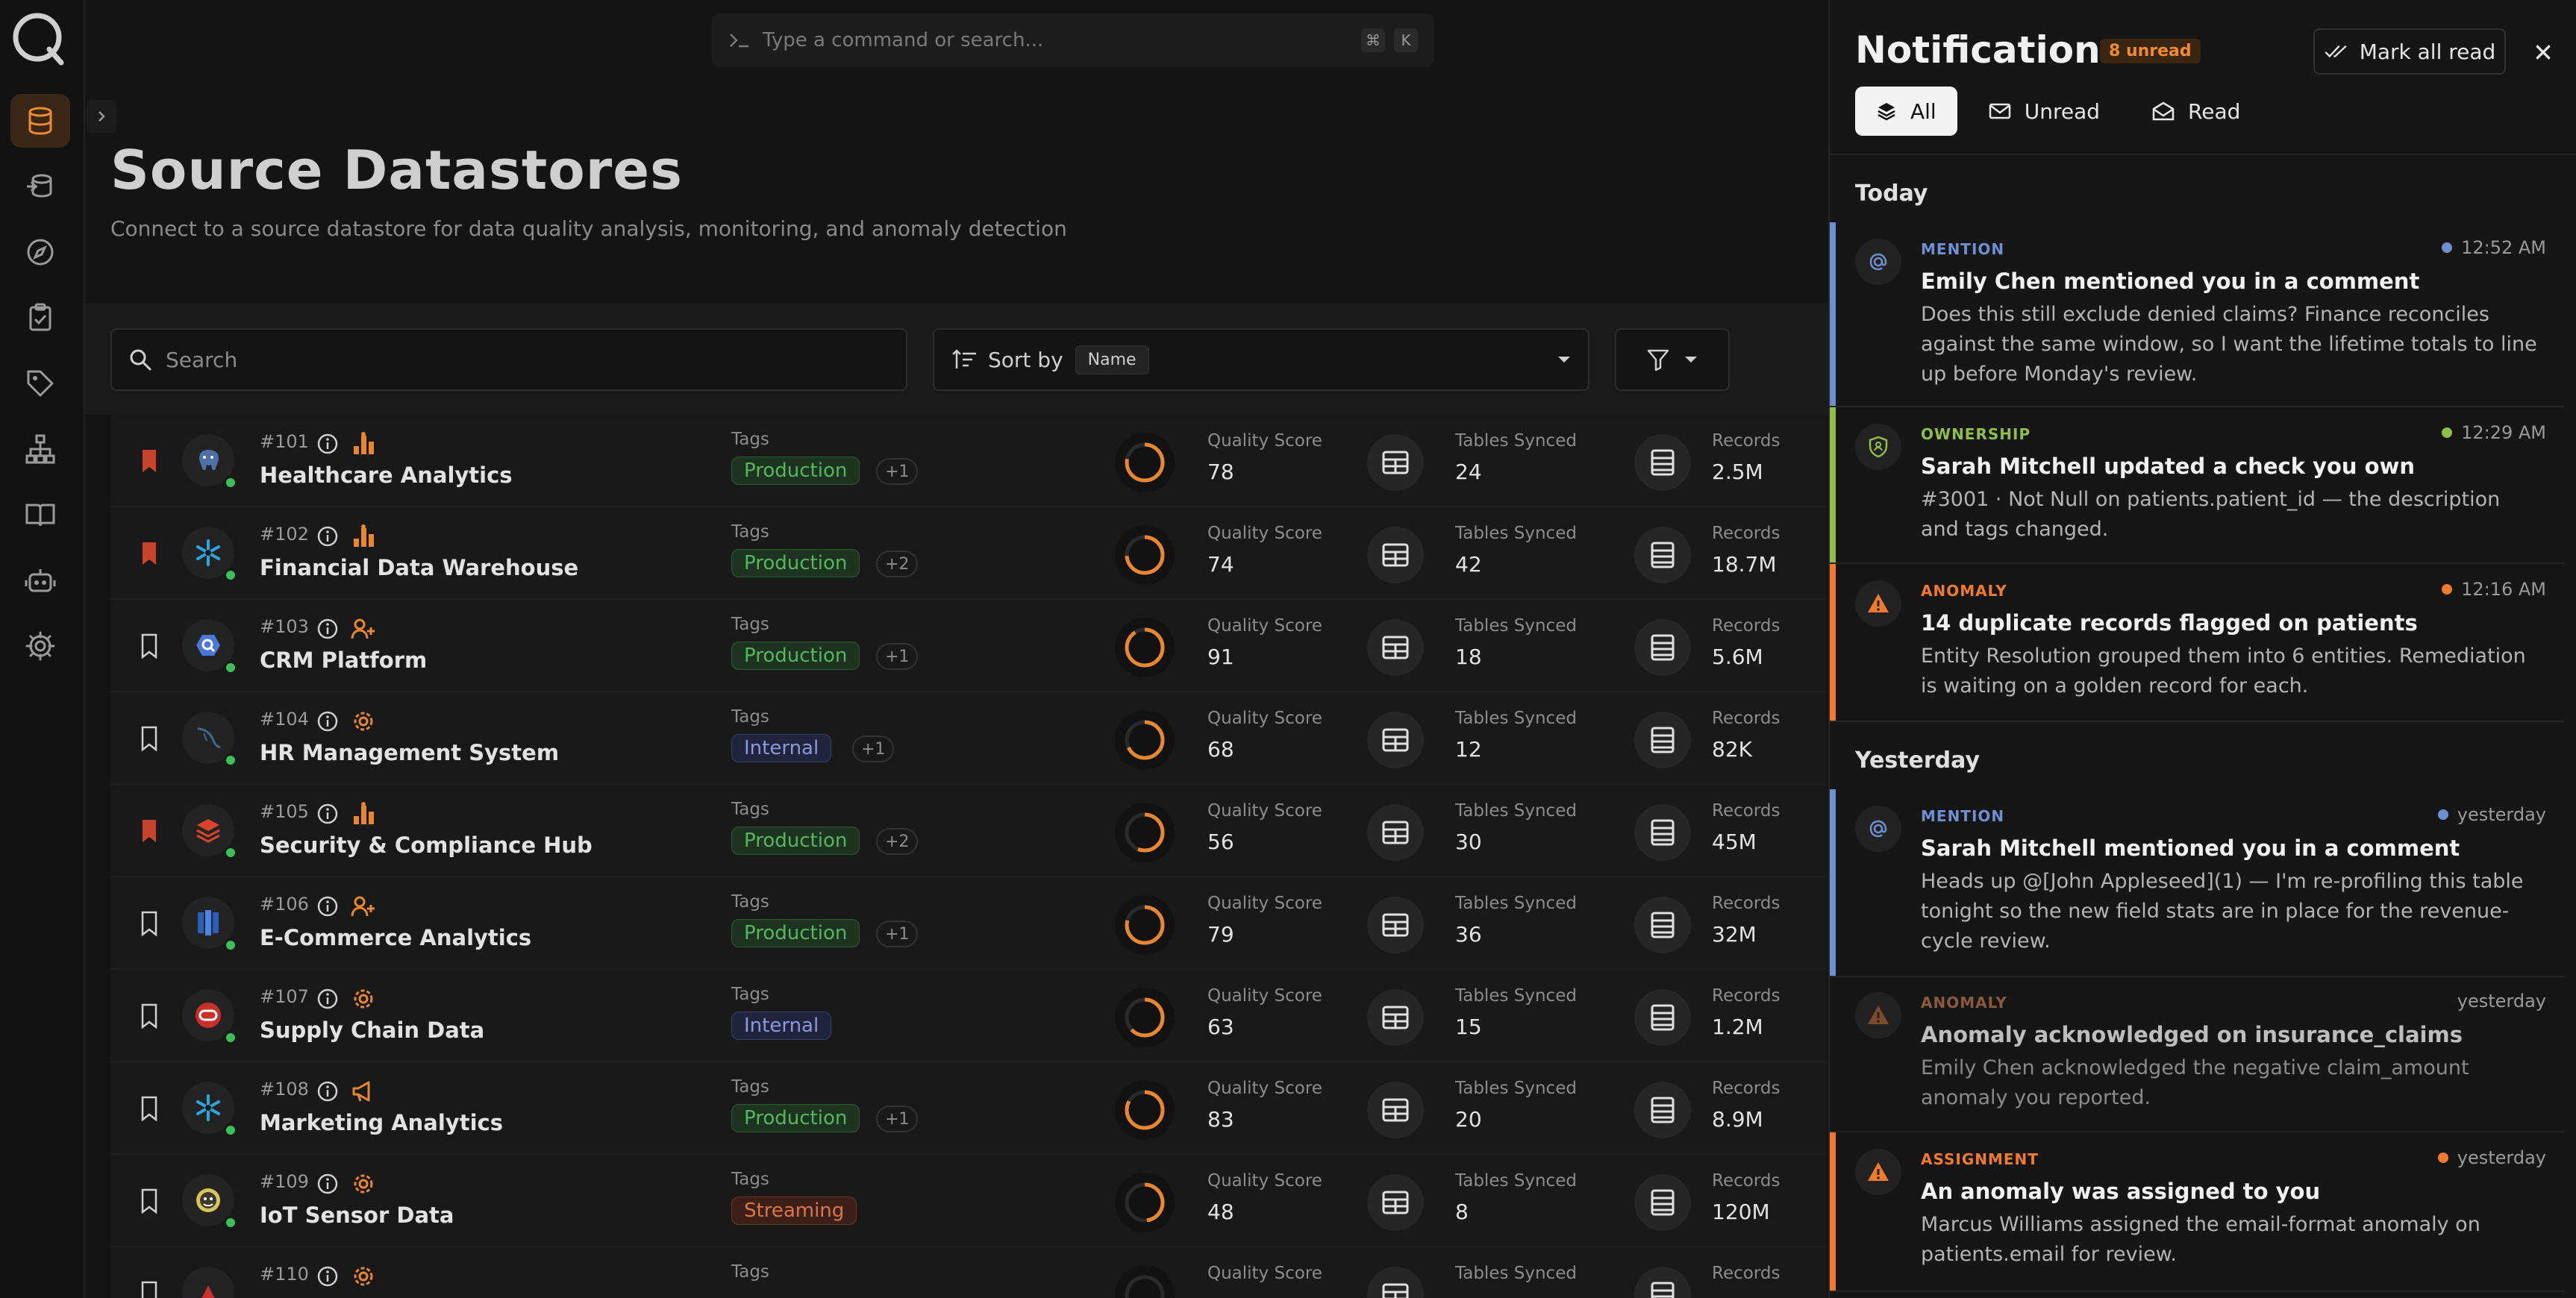 This screenshot has height=1298, width=2576. I want to click on datastore-name: Security & Compliance Hub, so click(426, 845).